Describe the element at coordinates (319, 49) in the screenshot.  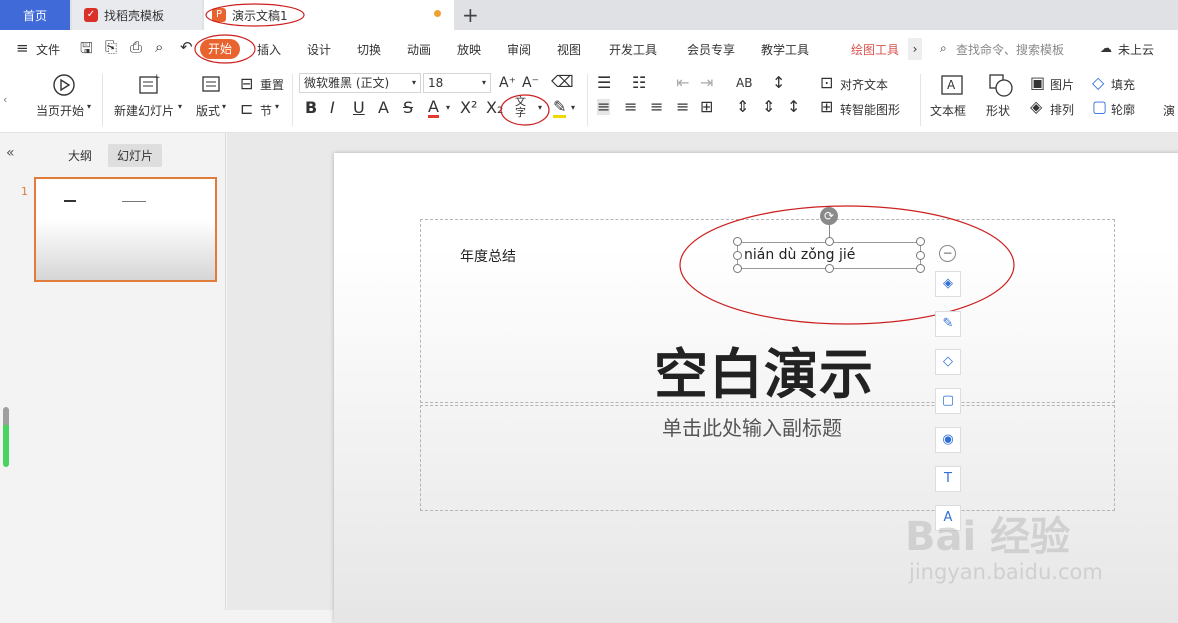
I see `menu-design: 设计` at that location.